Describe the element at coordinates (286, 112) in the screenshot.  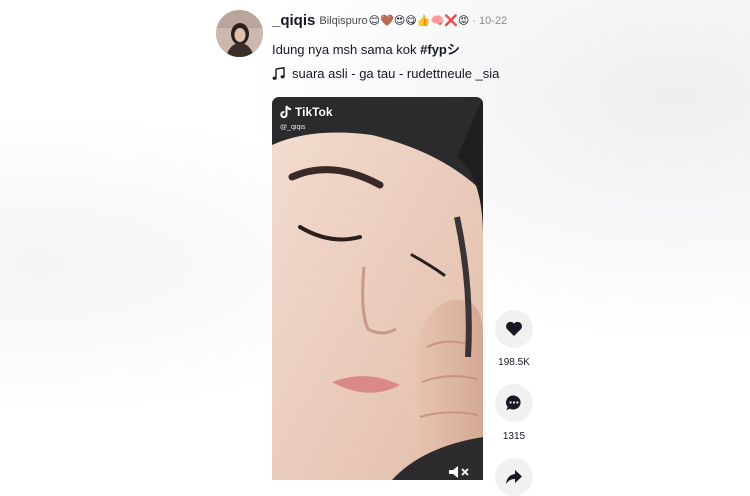
I see `tiktok-logo-icon` at that location.